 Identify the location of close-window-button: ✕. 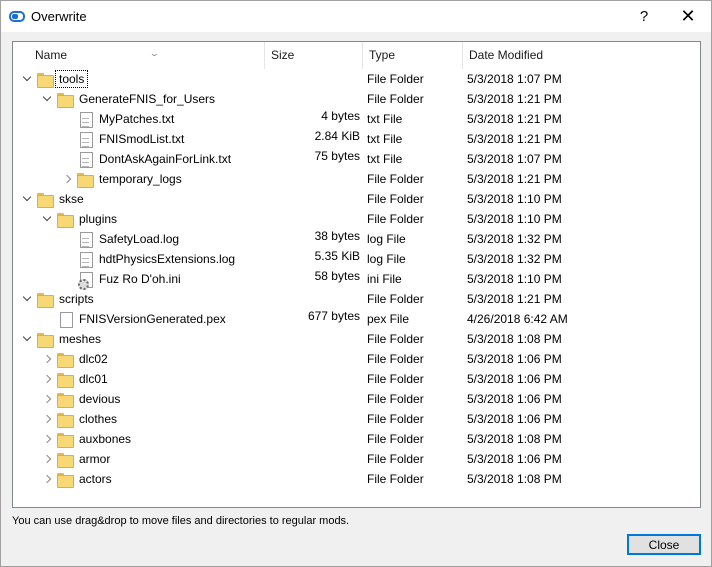
(688, 16).